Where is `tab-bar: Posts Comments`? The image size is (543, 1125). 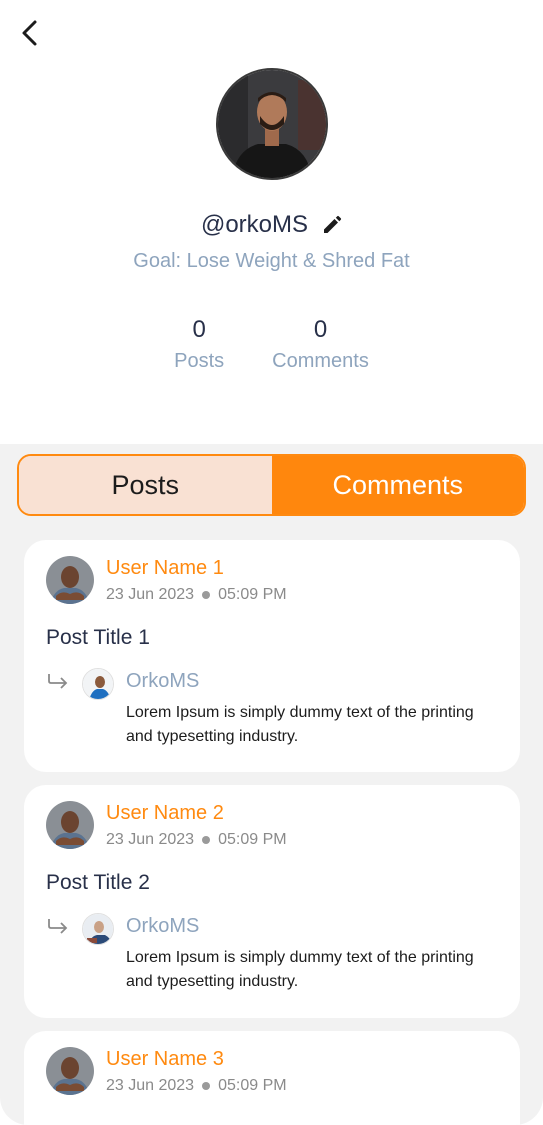 tab-bar: Posts Comments is located at coordinates (271, 485).